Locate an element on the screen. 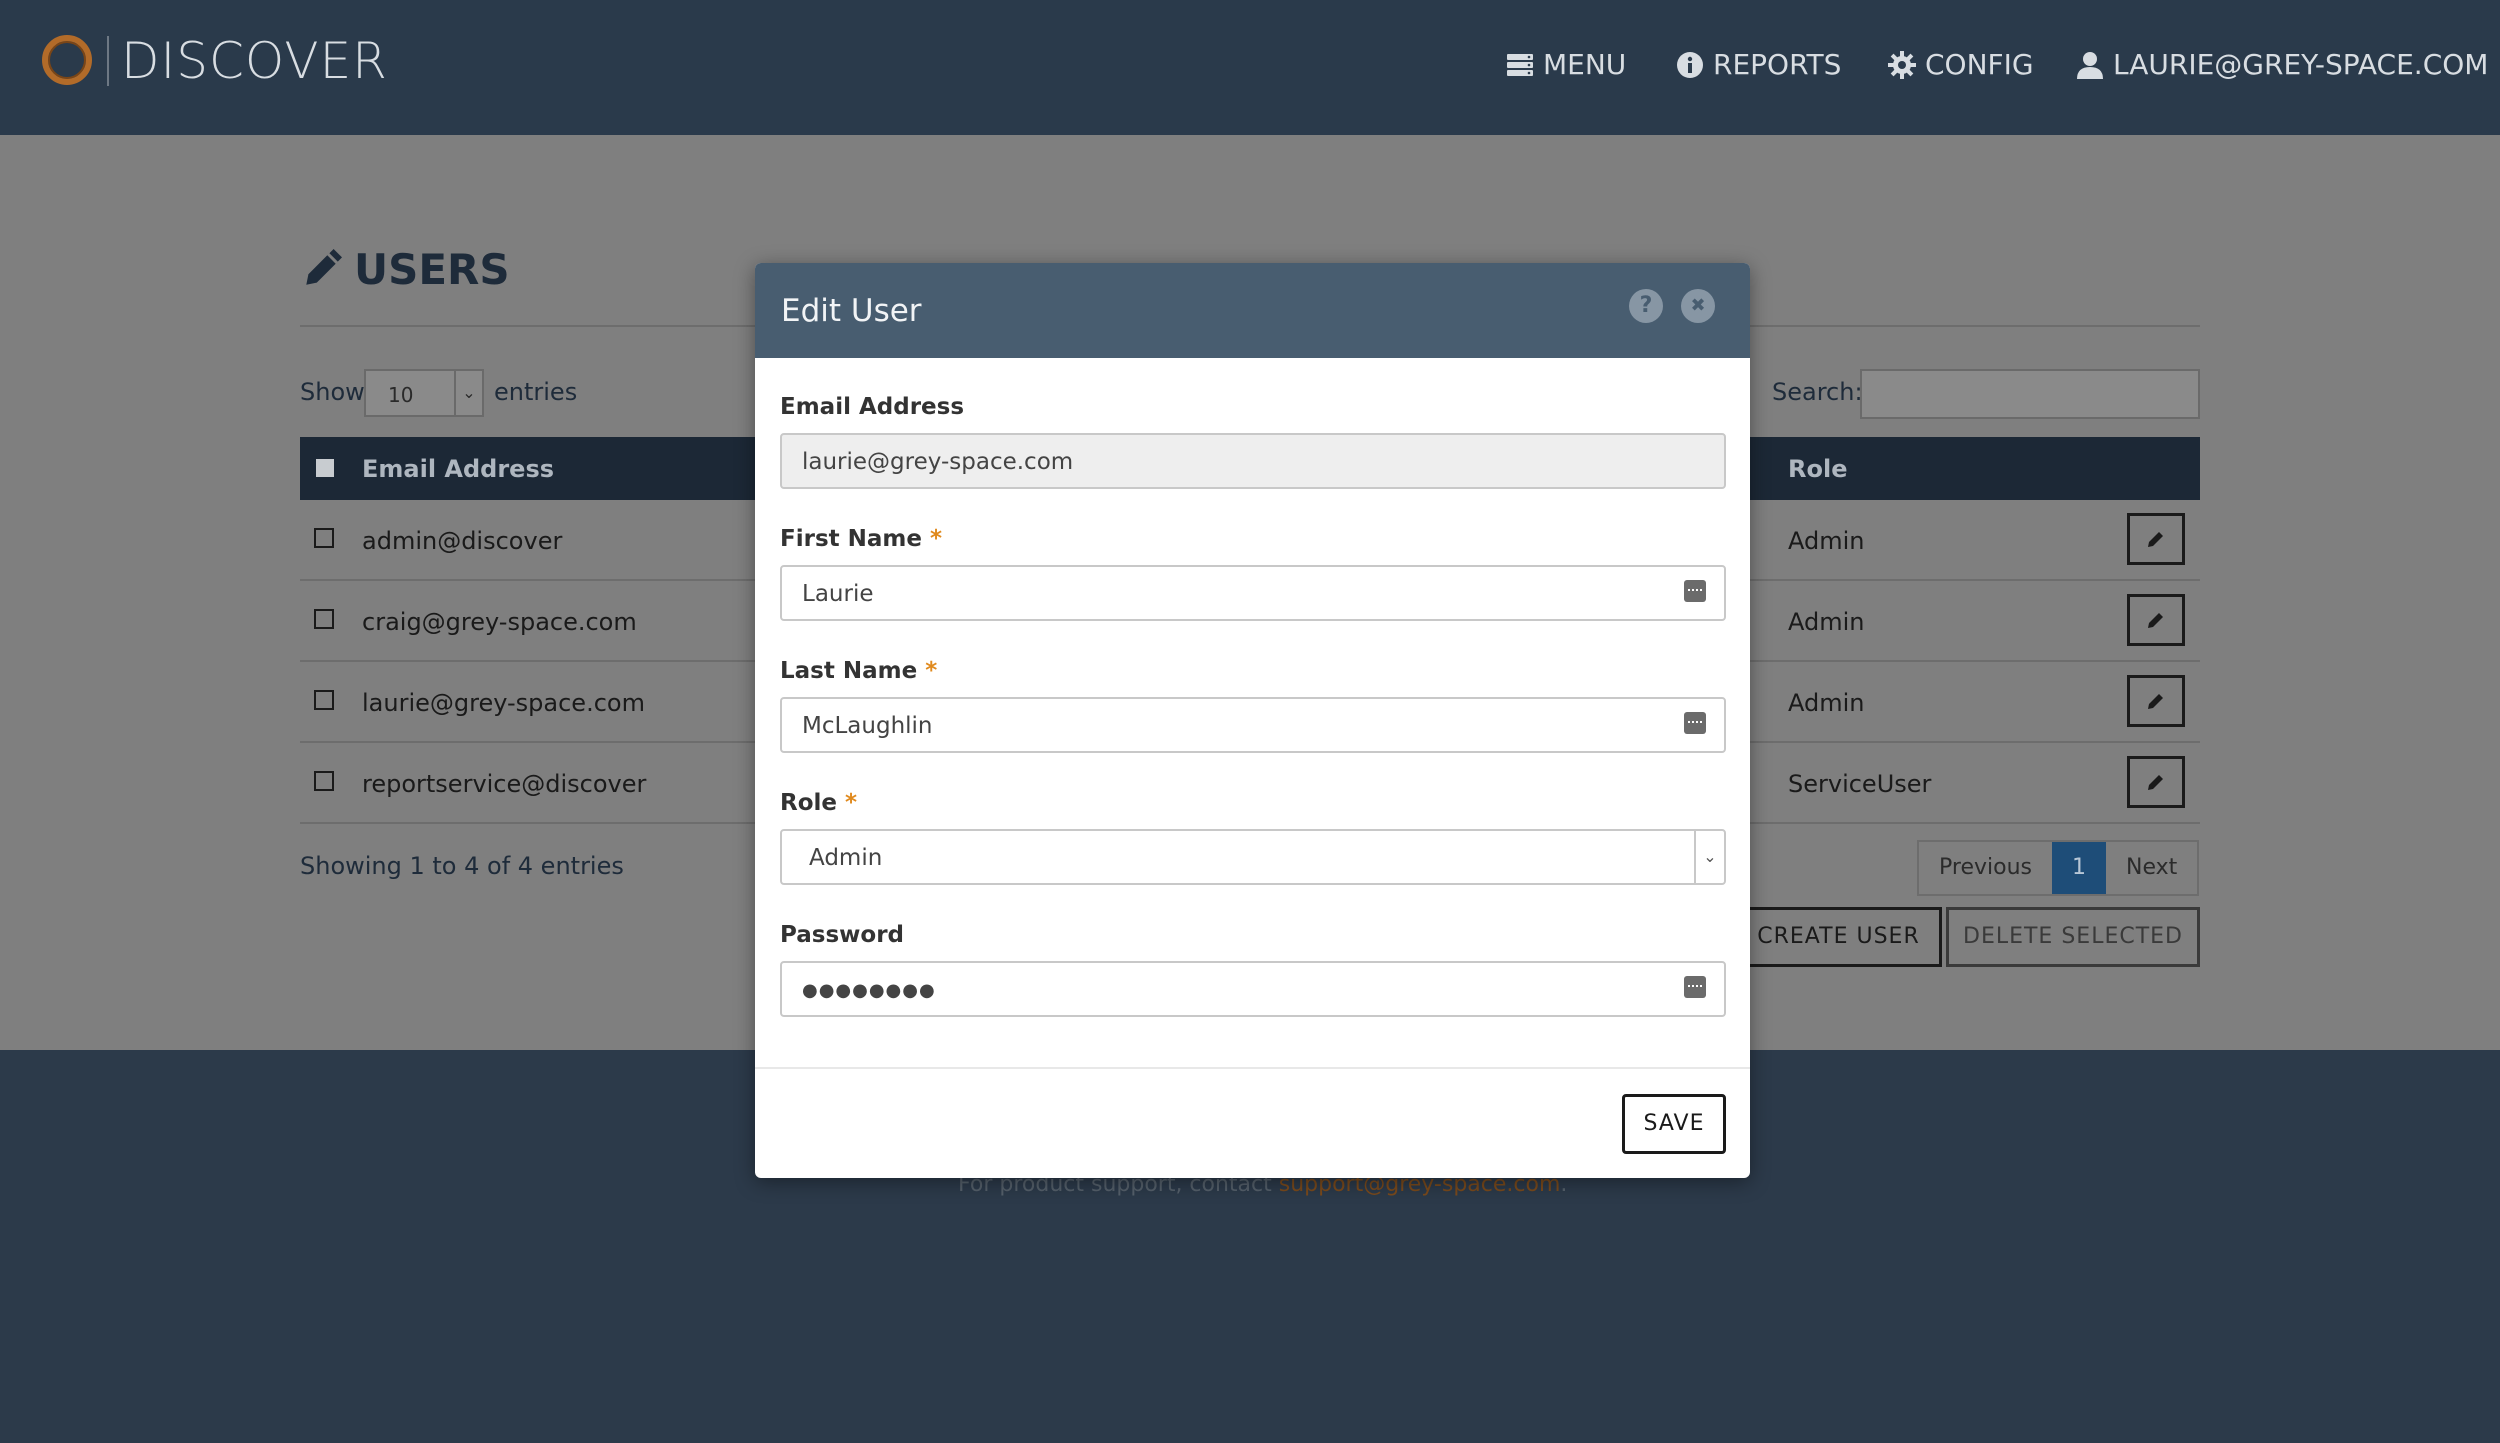 The width and height of the screenshot is (2500, 1443). entries-select-value: 10 is located at coordinates (401, 395).